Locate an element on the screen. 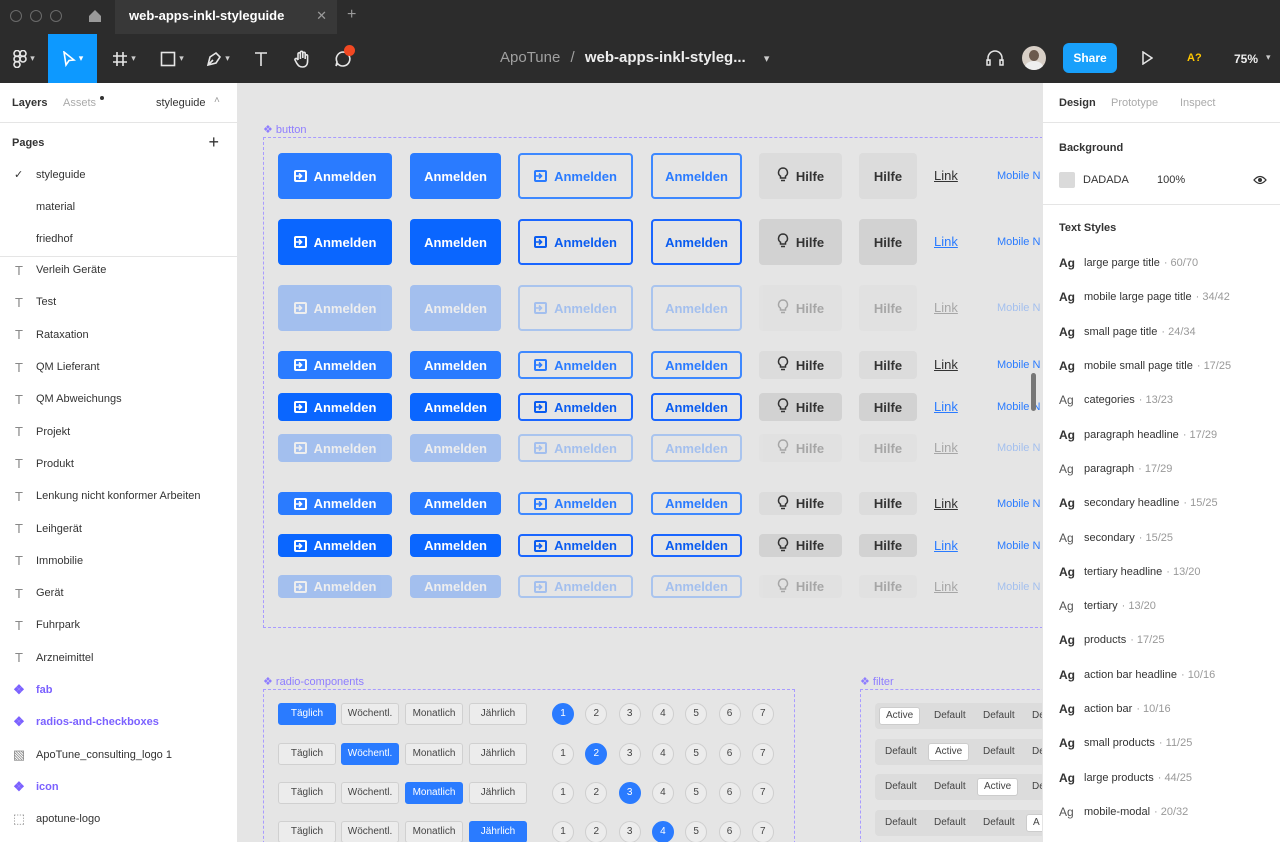 The height and width of the screenshot is (842, 1280). comment-tool-button is located at coordinates (343, 58).